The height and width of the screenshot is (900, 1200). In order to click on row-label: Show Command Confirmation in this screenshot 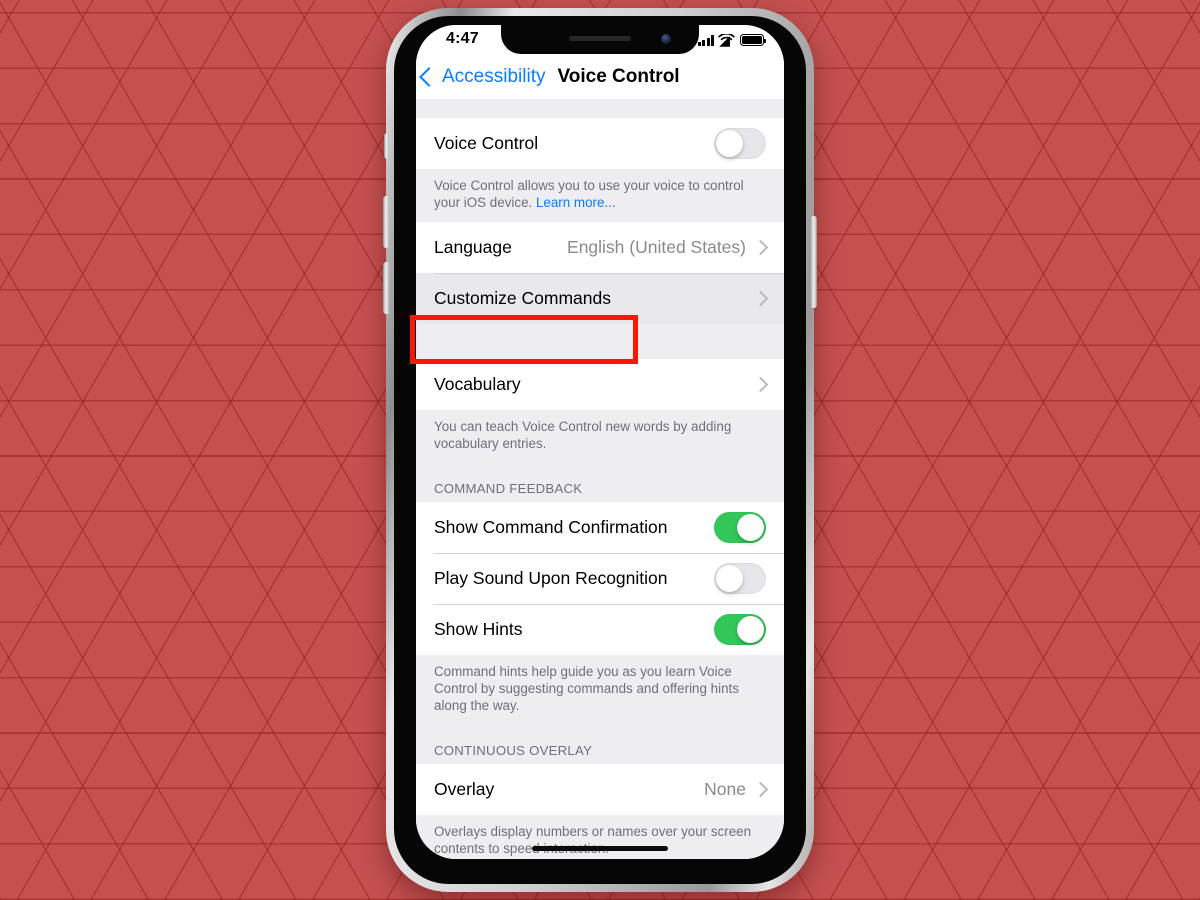, I will do `click(551, 527)`.